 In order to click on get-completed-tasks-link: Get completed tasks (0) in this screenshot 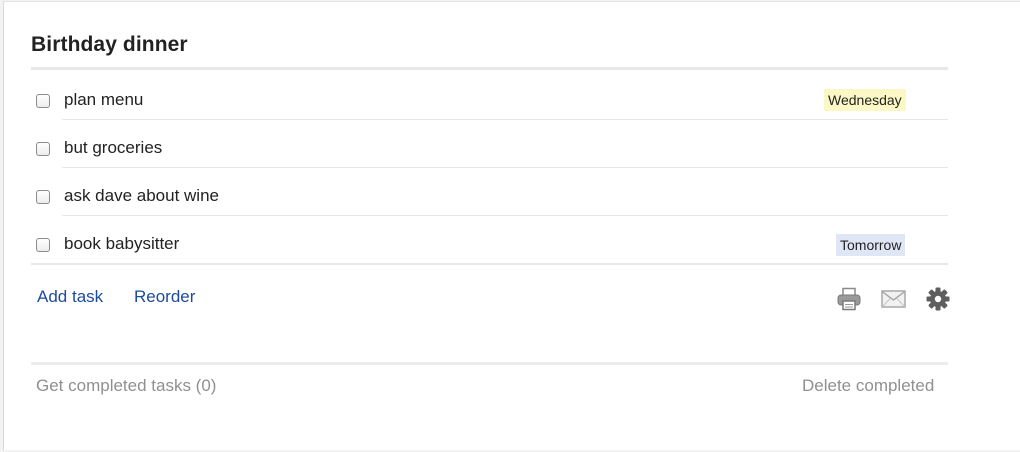, I will do `click(126, 386)`.